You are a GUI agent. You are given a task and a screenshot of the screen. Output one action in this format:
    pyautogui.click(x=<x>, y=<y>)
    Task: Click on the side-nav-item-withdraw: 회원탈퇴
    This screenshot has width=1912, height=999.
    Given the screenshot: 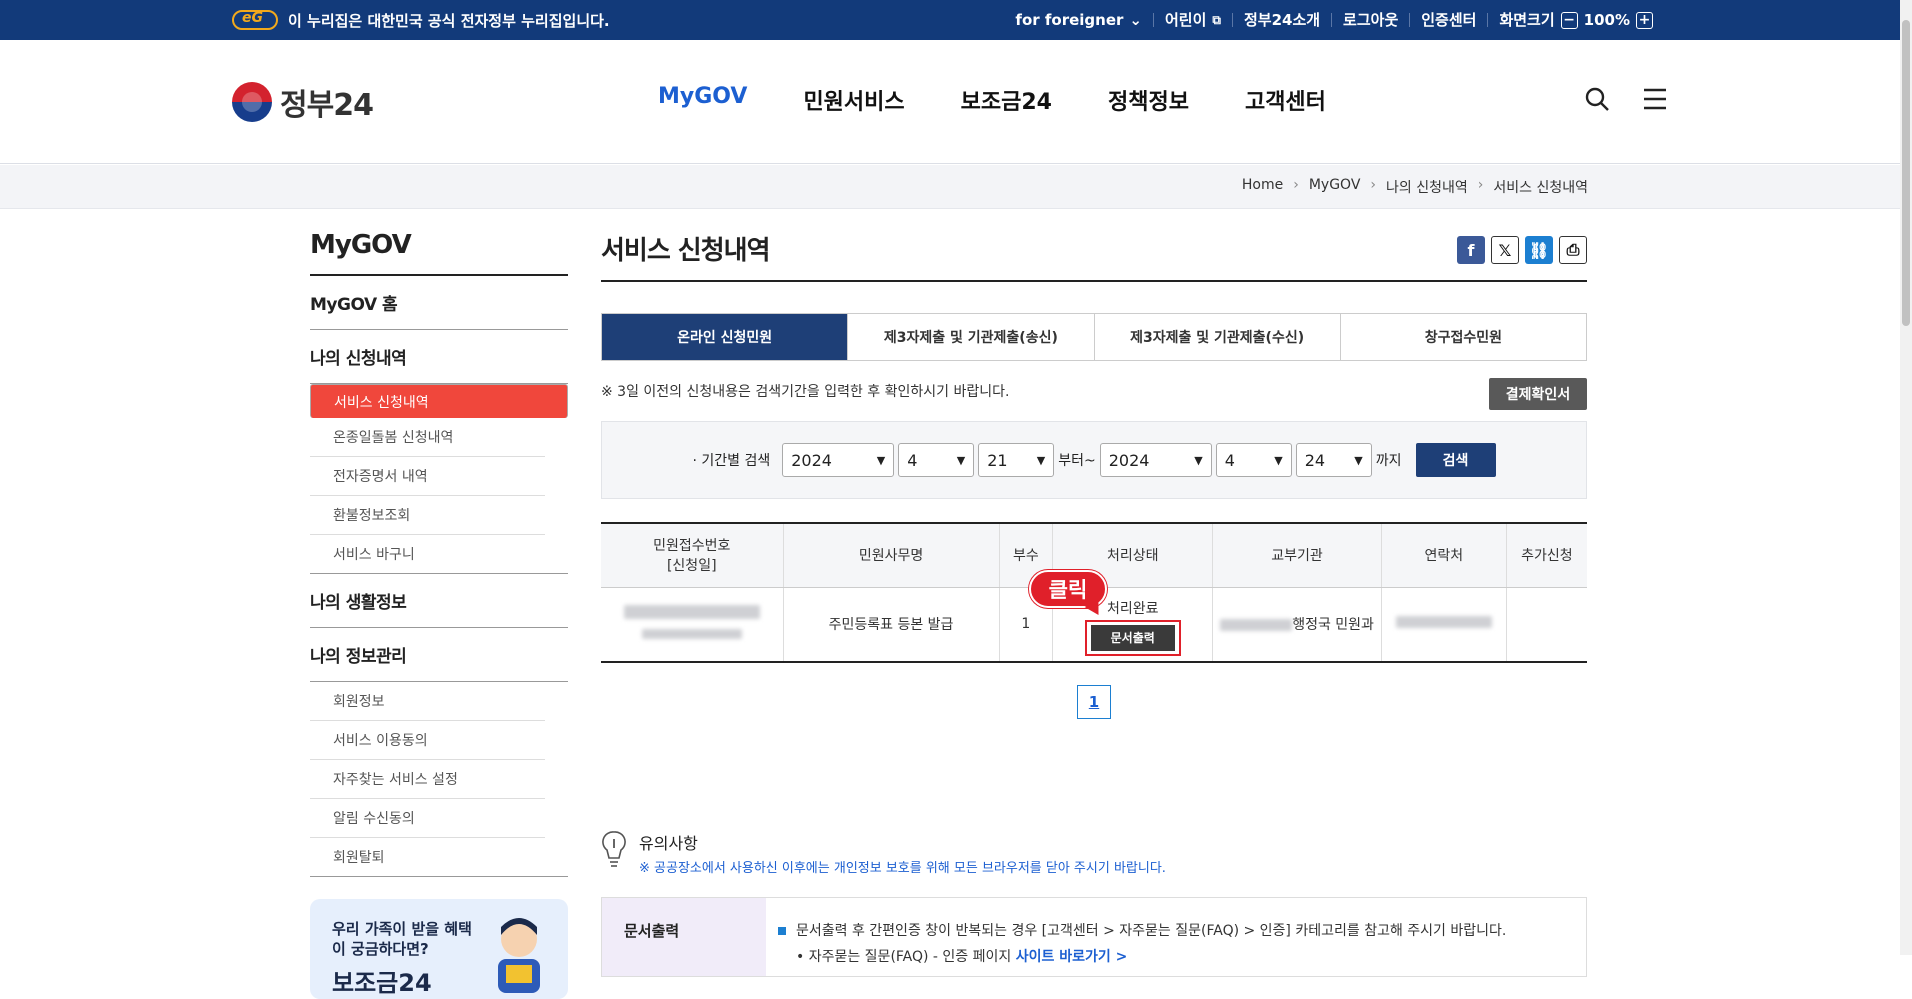 What is the action you would take?
    pyautogui.click(x=427, y=857)
    